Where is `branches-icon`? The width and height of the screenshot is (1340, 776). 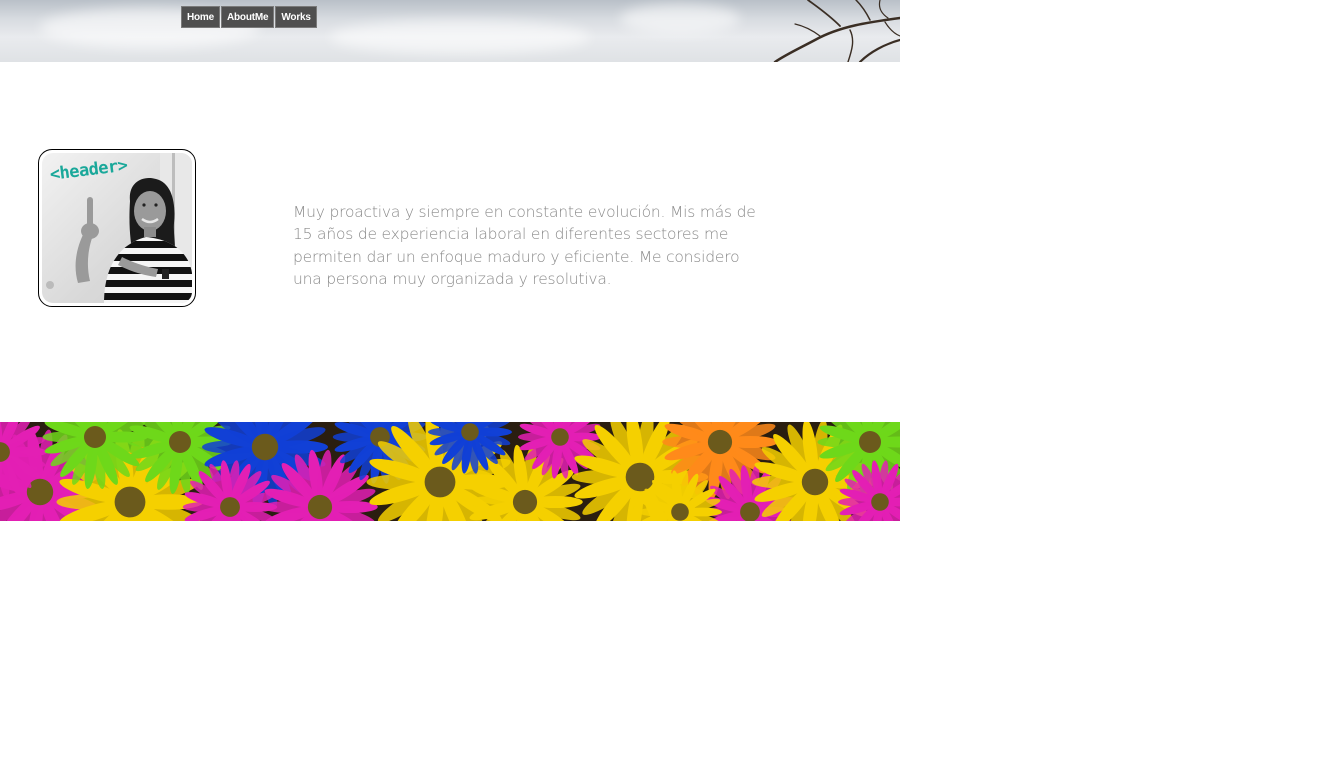
branches-icon is located at coordinates (836, 31).